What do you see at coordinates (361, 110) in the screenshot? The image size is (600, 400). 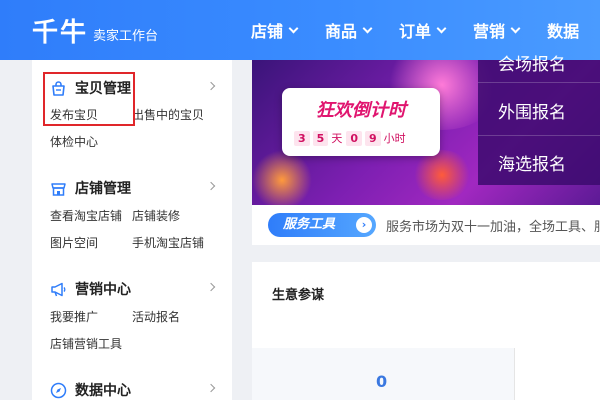 I see `countdown-title: 狂欢倒计时` at bounding box center [361, 110].